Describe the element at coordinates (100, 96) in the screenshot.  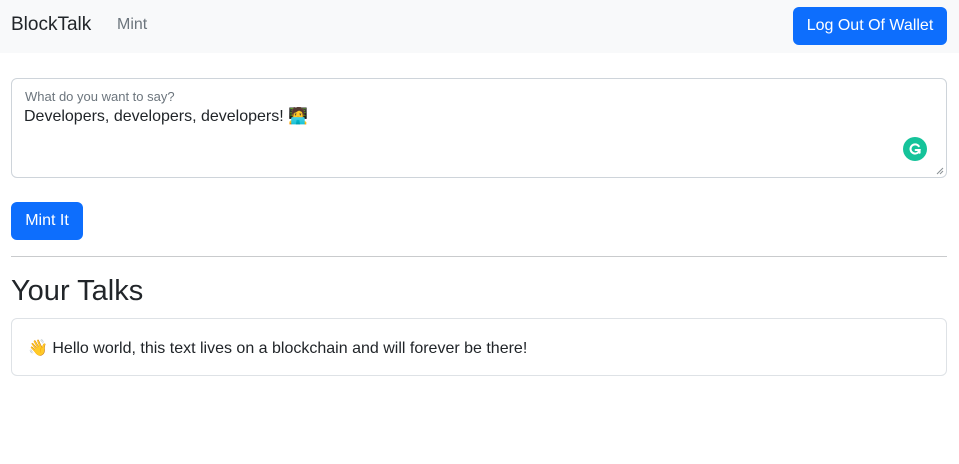
I see `talk-input-label: What do you want to say?` at that location.